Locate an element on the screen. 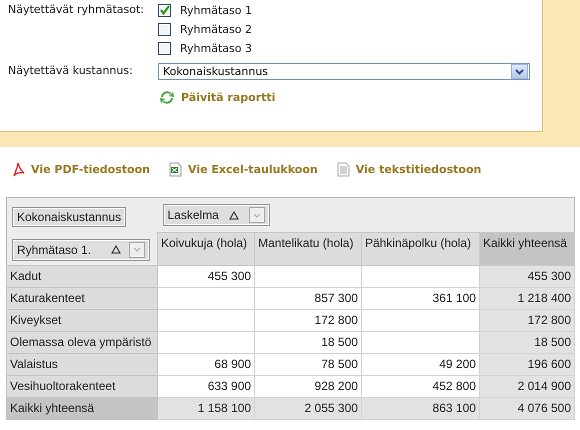 The image size is (580, 430). table-cell: 863 100 is located at coordinates (420, 408).